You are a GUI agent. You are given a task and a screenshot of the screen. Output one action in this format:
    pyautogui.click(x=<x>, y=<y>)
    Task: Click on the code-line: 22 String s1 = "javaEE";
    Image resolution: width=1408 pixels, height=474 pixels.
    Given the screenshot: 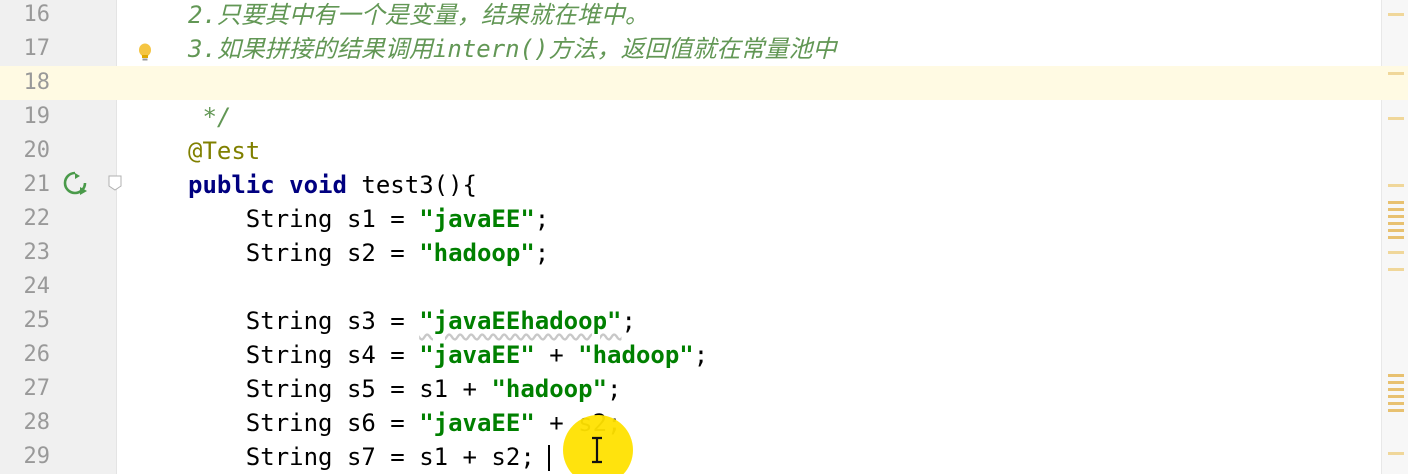 What is the action you would take?
    pyautogui.click(x=704, y=219)
    